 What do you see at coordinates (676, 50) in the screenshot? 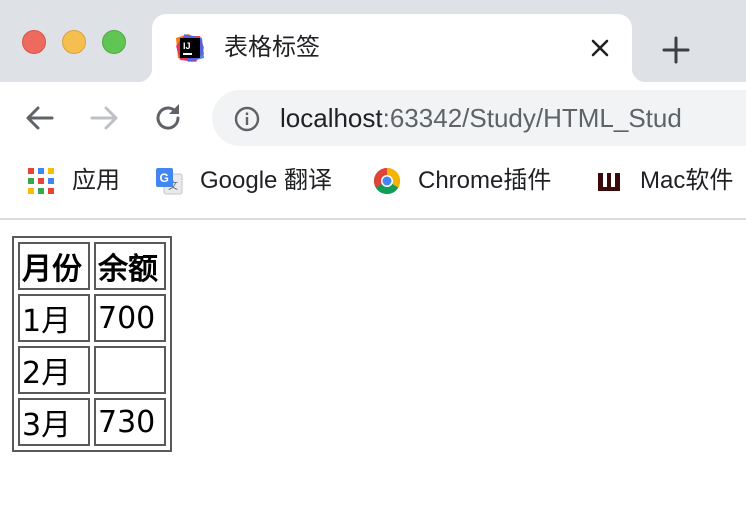
I see `new-tab-plus-icon` at bounding box center [676, 50].